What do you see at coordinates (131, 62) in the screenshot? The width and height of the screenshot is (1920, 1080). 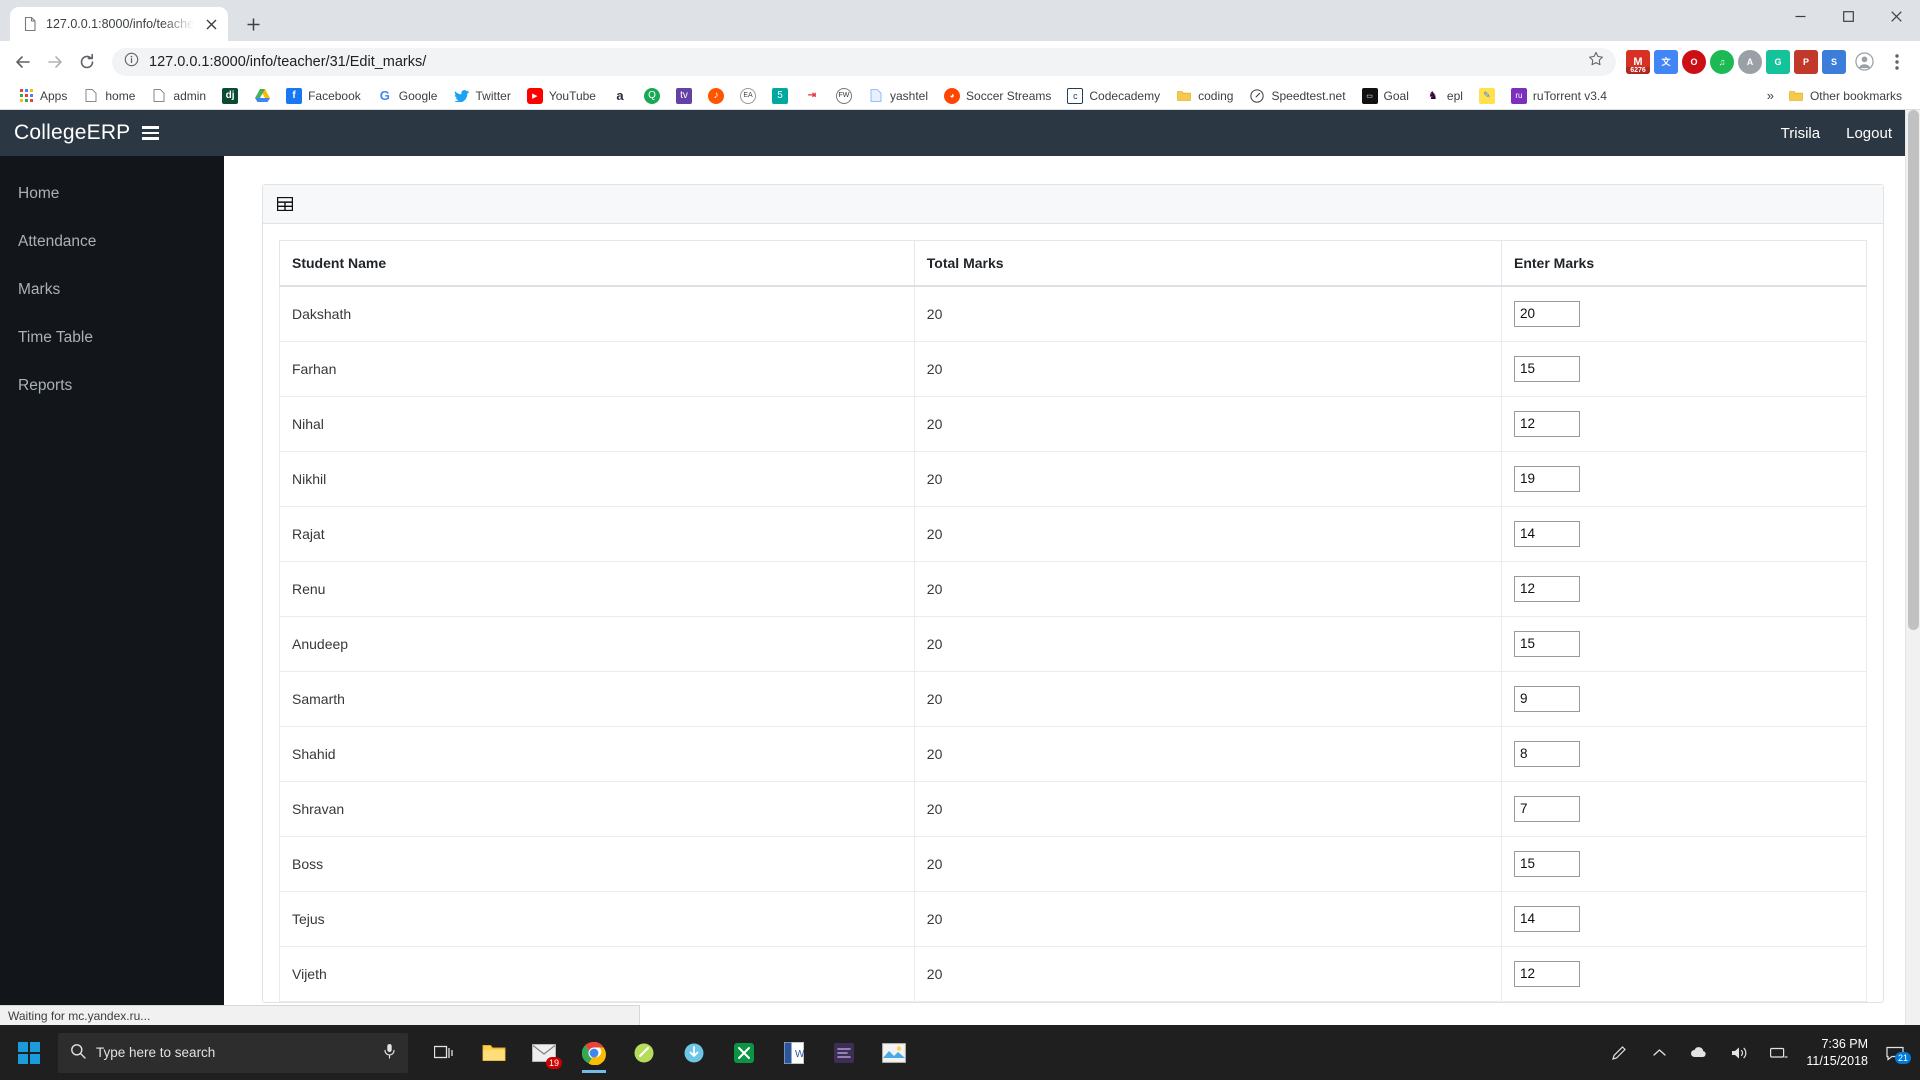 I see `info-circle-icon` at bounding box center [131, 62].